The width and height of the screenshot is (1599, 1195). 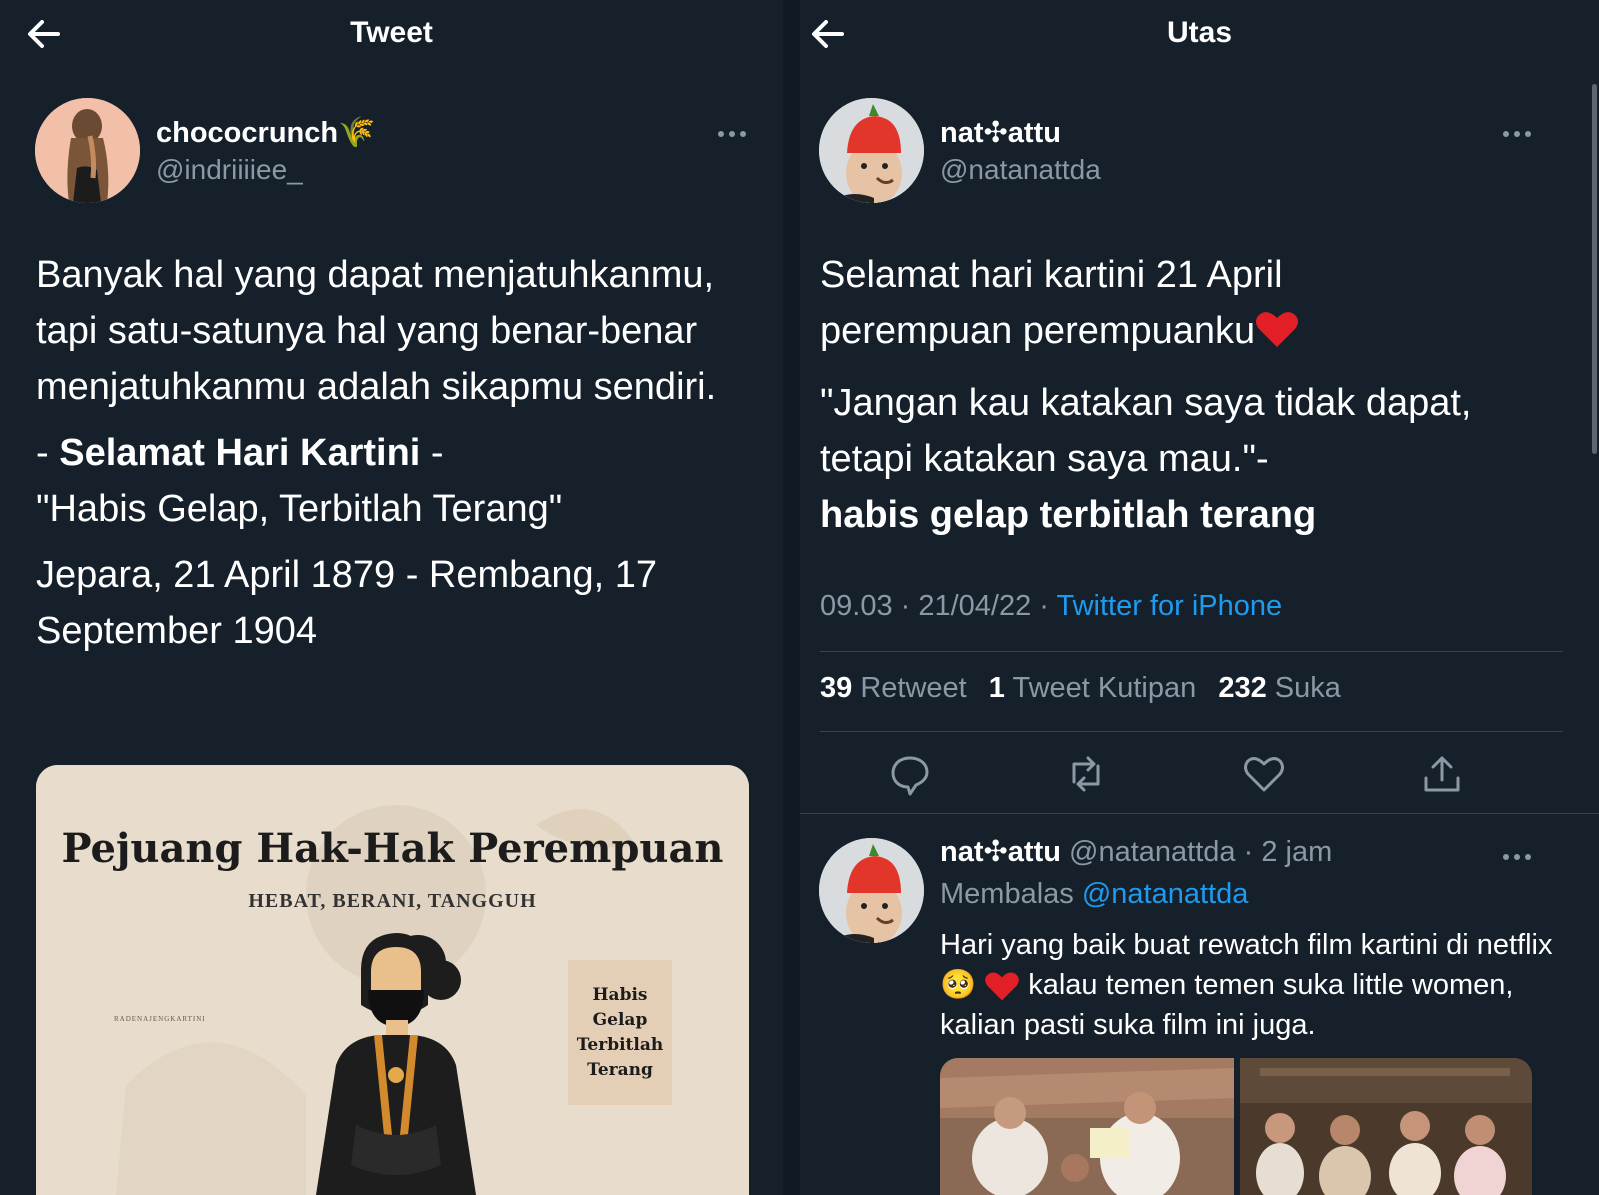 I want to click on tweet-time: 09.03, so click(x=856, y=606).